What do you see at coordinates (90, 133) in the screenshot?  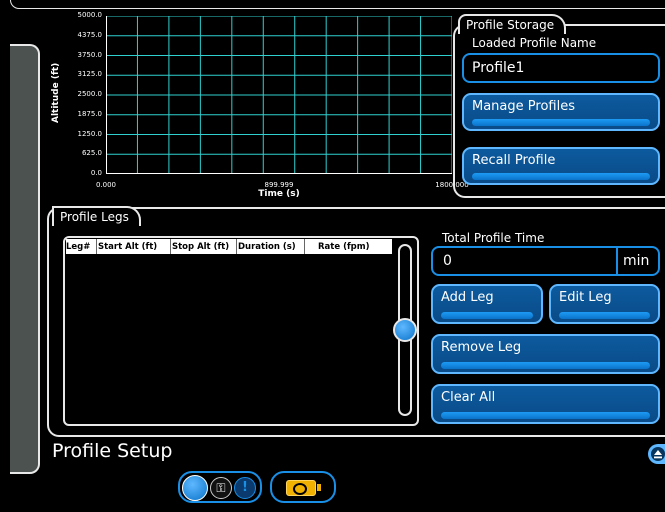 I see `chart-y-tick-label: 1250.0` at bounding box center [90, 133].